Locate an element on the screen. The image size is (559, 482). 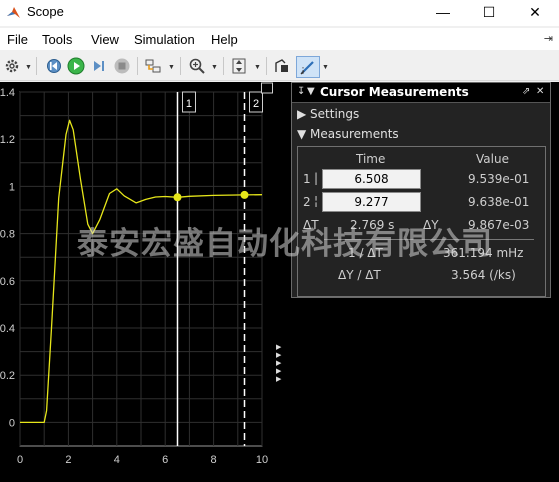
slope-value: 3.564 (/ks) is located at coordinates (483, 275).